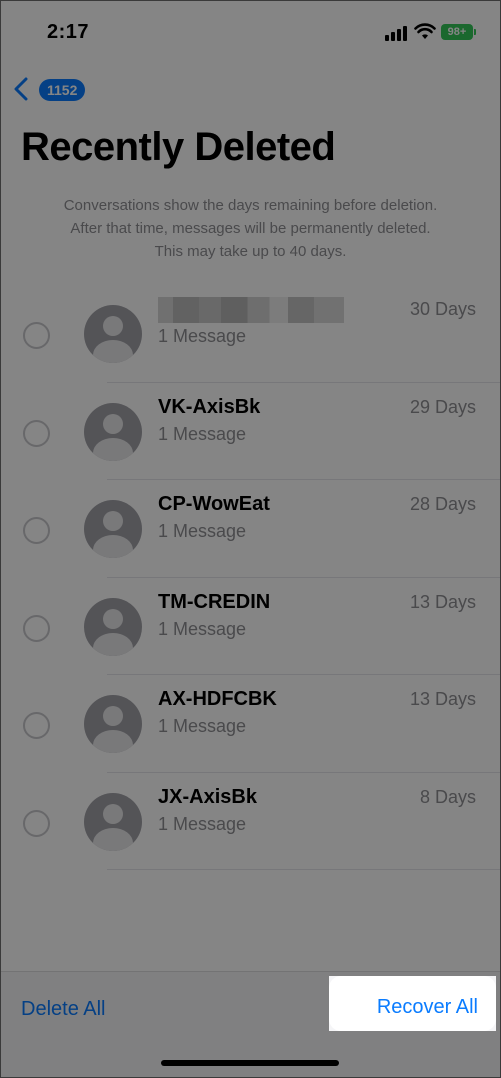 Image resolution: width=501 pixels, height=1078 pixels. What do you see at coordinates (397, 33) in the screenshot?
I see `signal-icon` at bounding box center [397, 33].